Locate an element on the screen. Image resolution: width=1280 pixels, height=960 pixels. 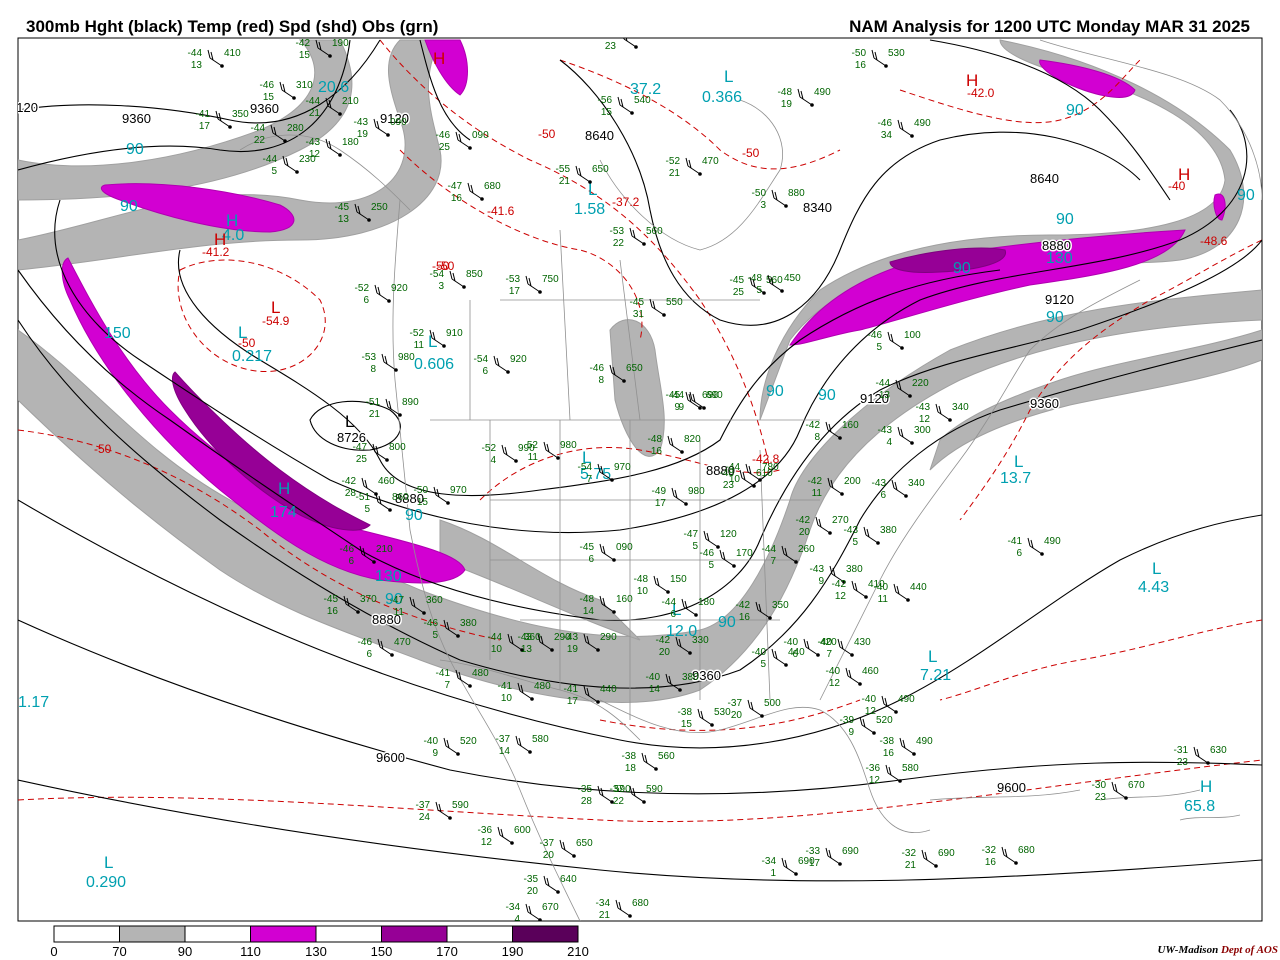
obs-height: 680 is located at coordinates (1026, 850).